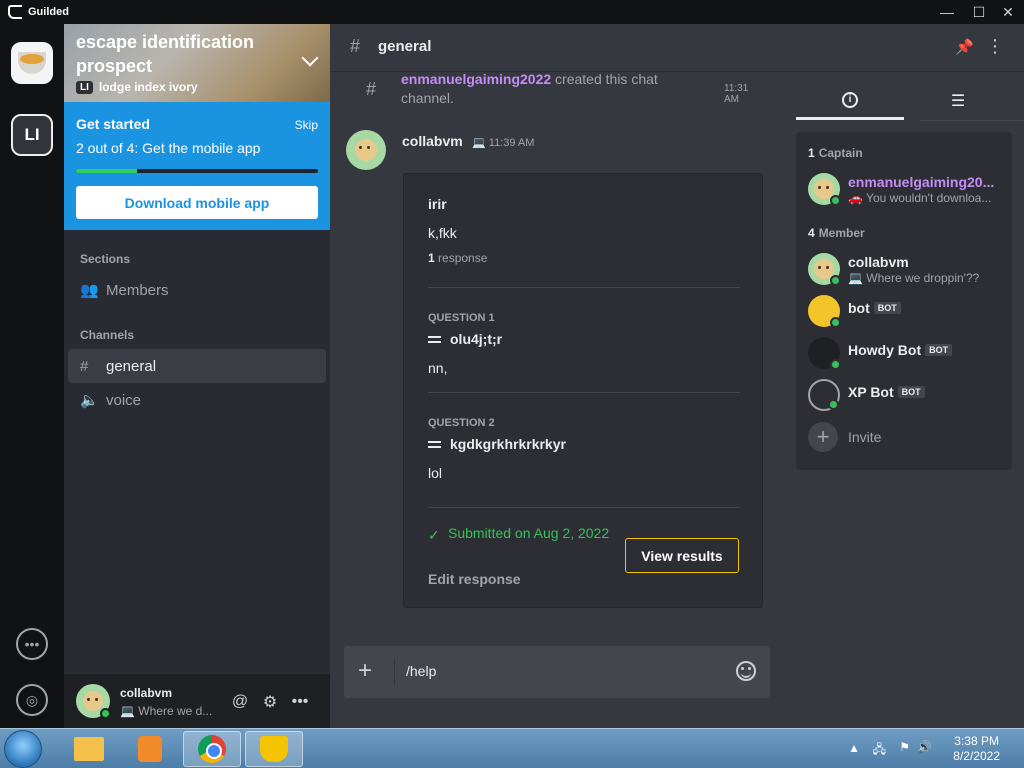  Describe the element at coordinates (879, 750) in the screenshot. I see `network-icon: 🖧` at that location.